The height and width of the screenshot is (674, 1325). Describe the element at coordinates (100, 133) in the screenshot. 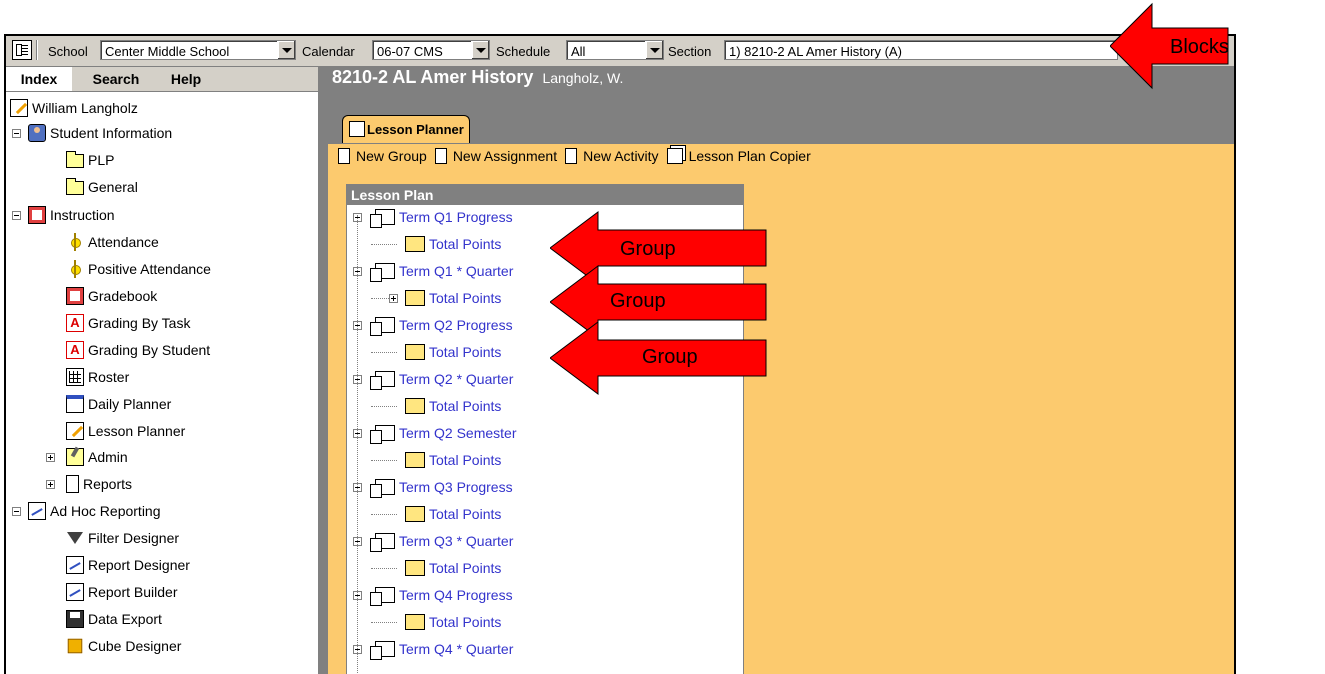

I see `tree-item-student-information: Student Information` at that location.